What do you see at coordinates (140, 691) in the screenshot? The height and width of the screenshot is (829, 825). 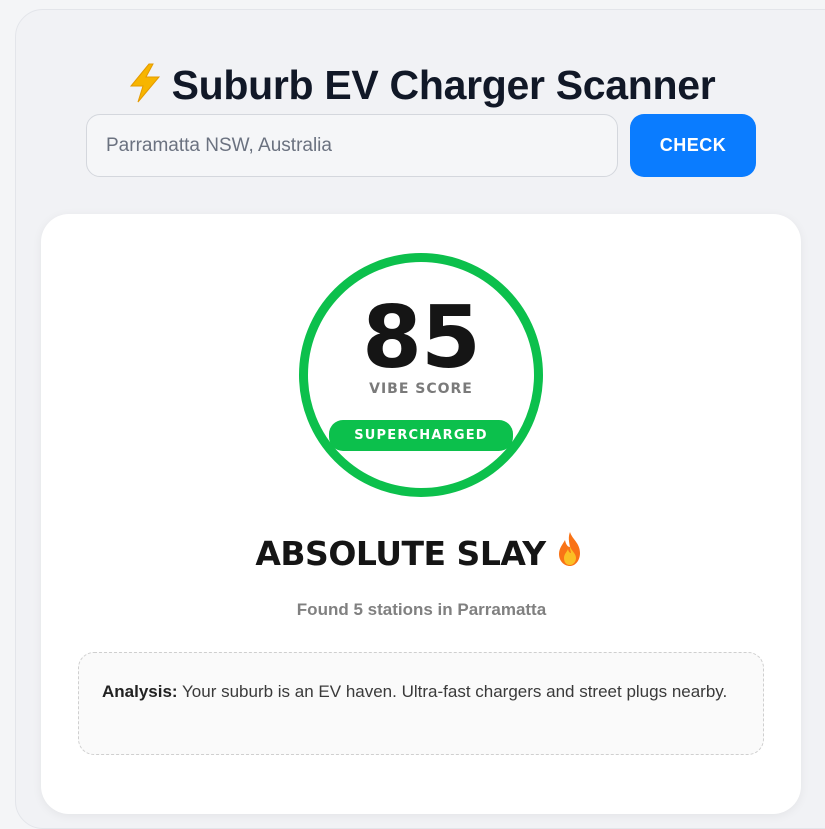 I see `analysis-label: Analysis:` at bounding box center [140, 691].